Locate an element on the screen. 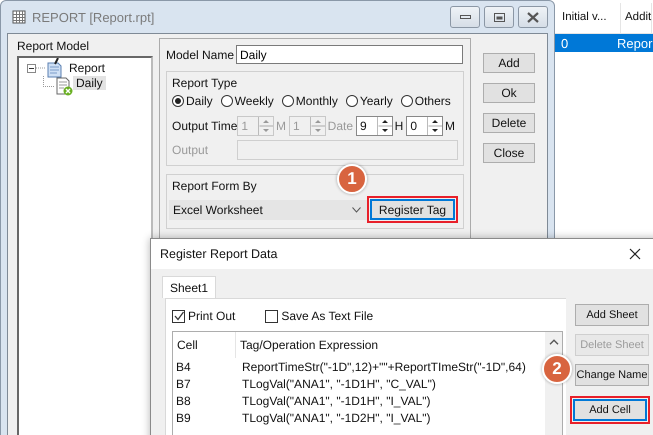  text-field is located at coordinates (347, 150).